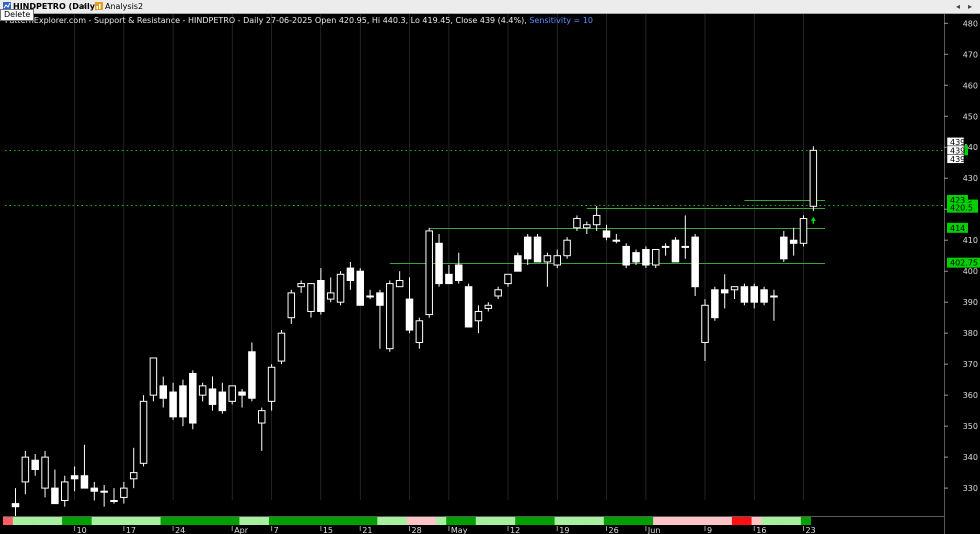  What do you see at coordinates (82, 530) in the screenshot?
I see `x-tick-label: 10` at bounding box center [82, 530].